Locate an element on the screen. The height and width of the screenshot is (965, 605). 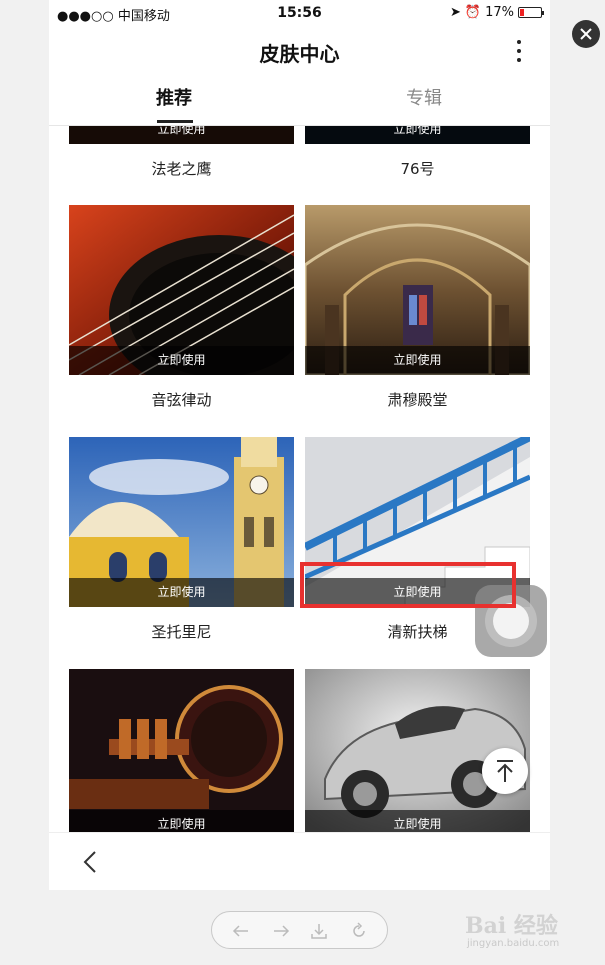
skin-name: 音弦律动 is located at coordinates (181, 400).